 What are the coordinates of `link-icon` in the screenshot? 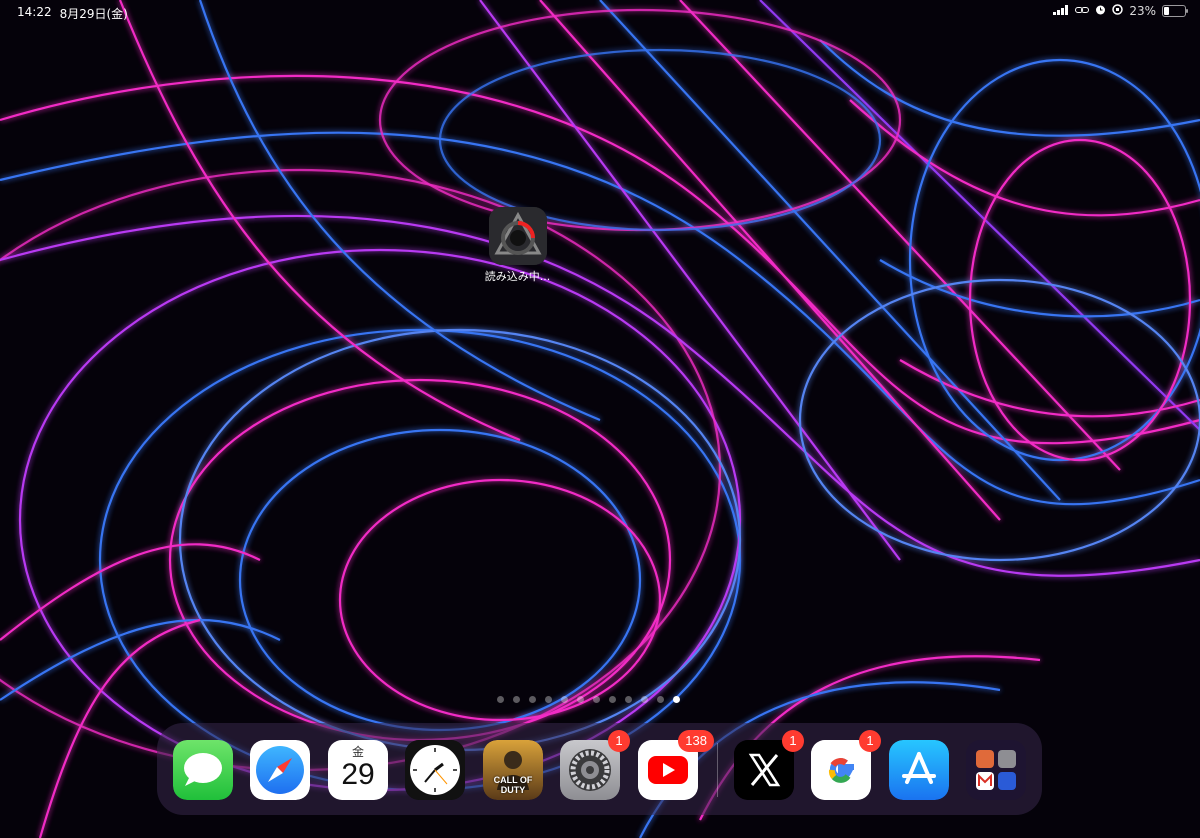 It's located at (1082, 11).